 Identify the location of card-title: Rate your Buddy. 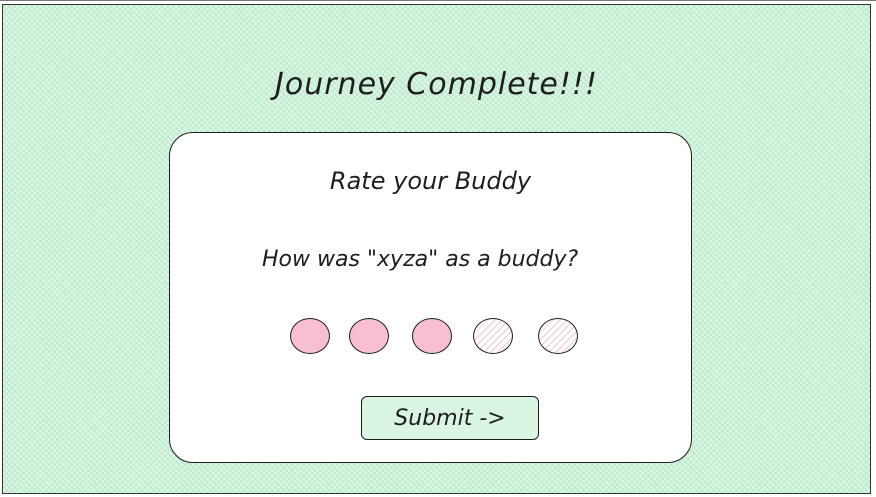
(430, 181).